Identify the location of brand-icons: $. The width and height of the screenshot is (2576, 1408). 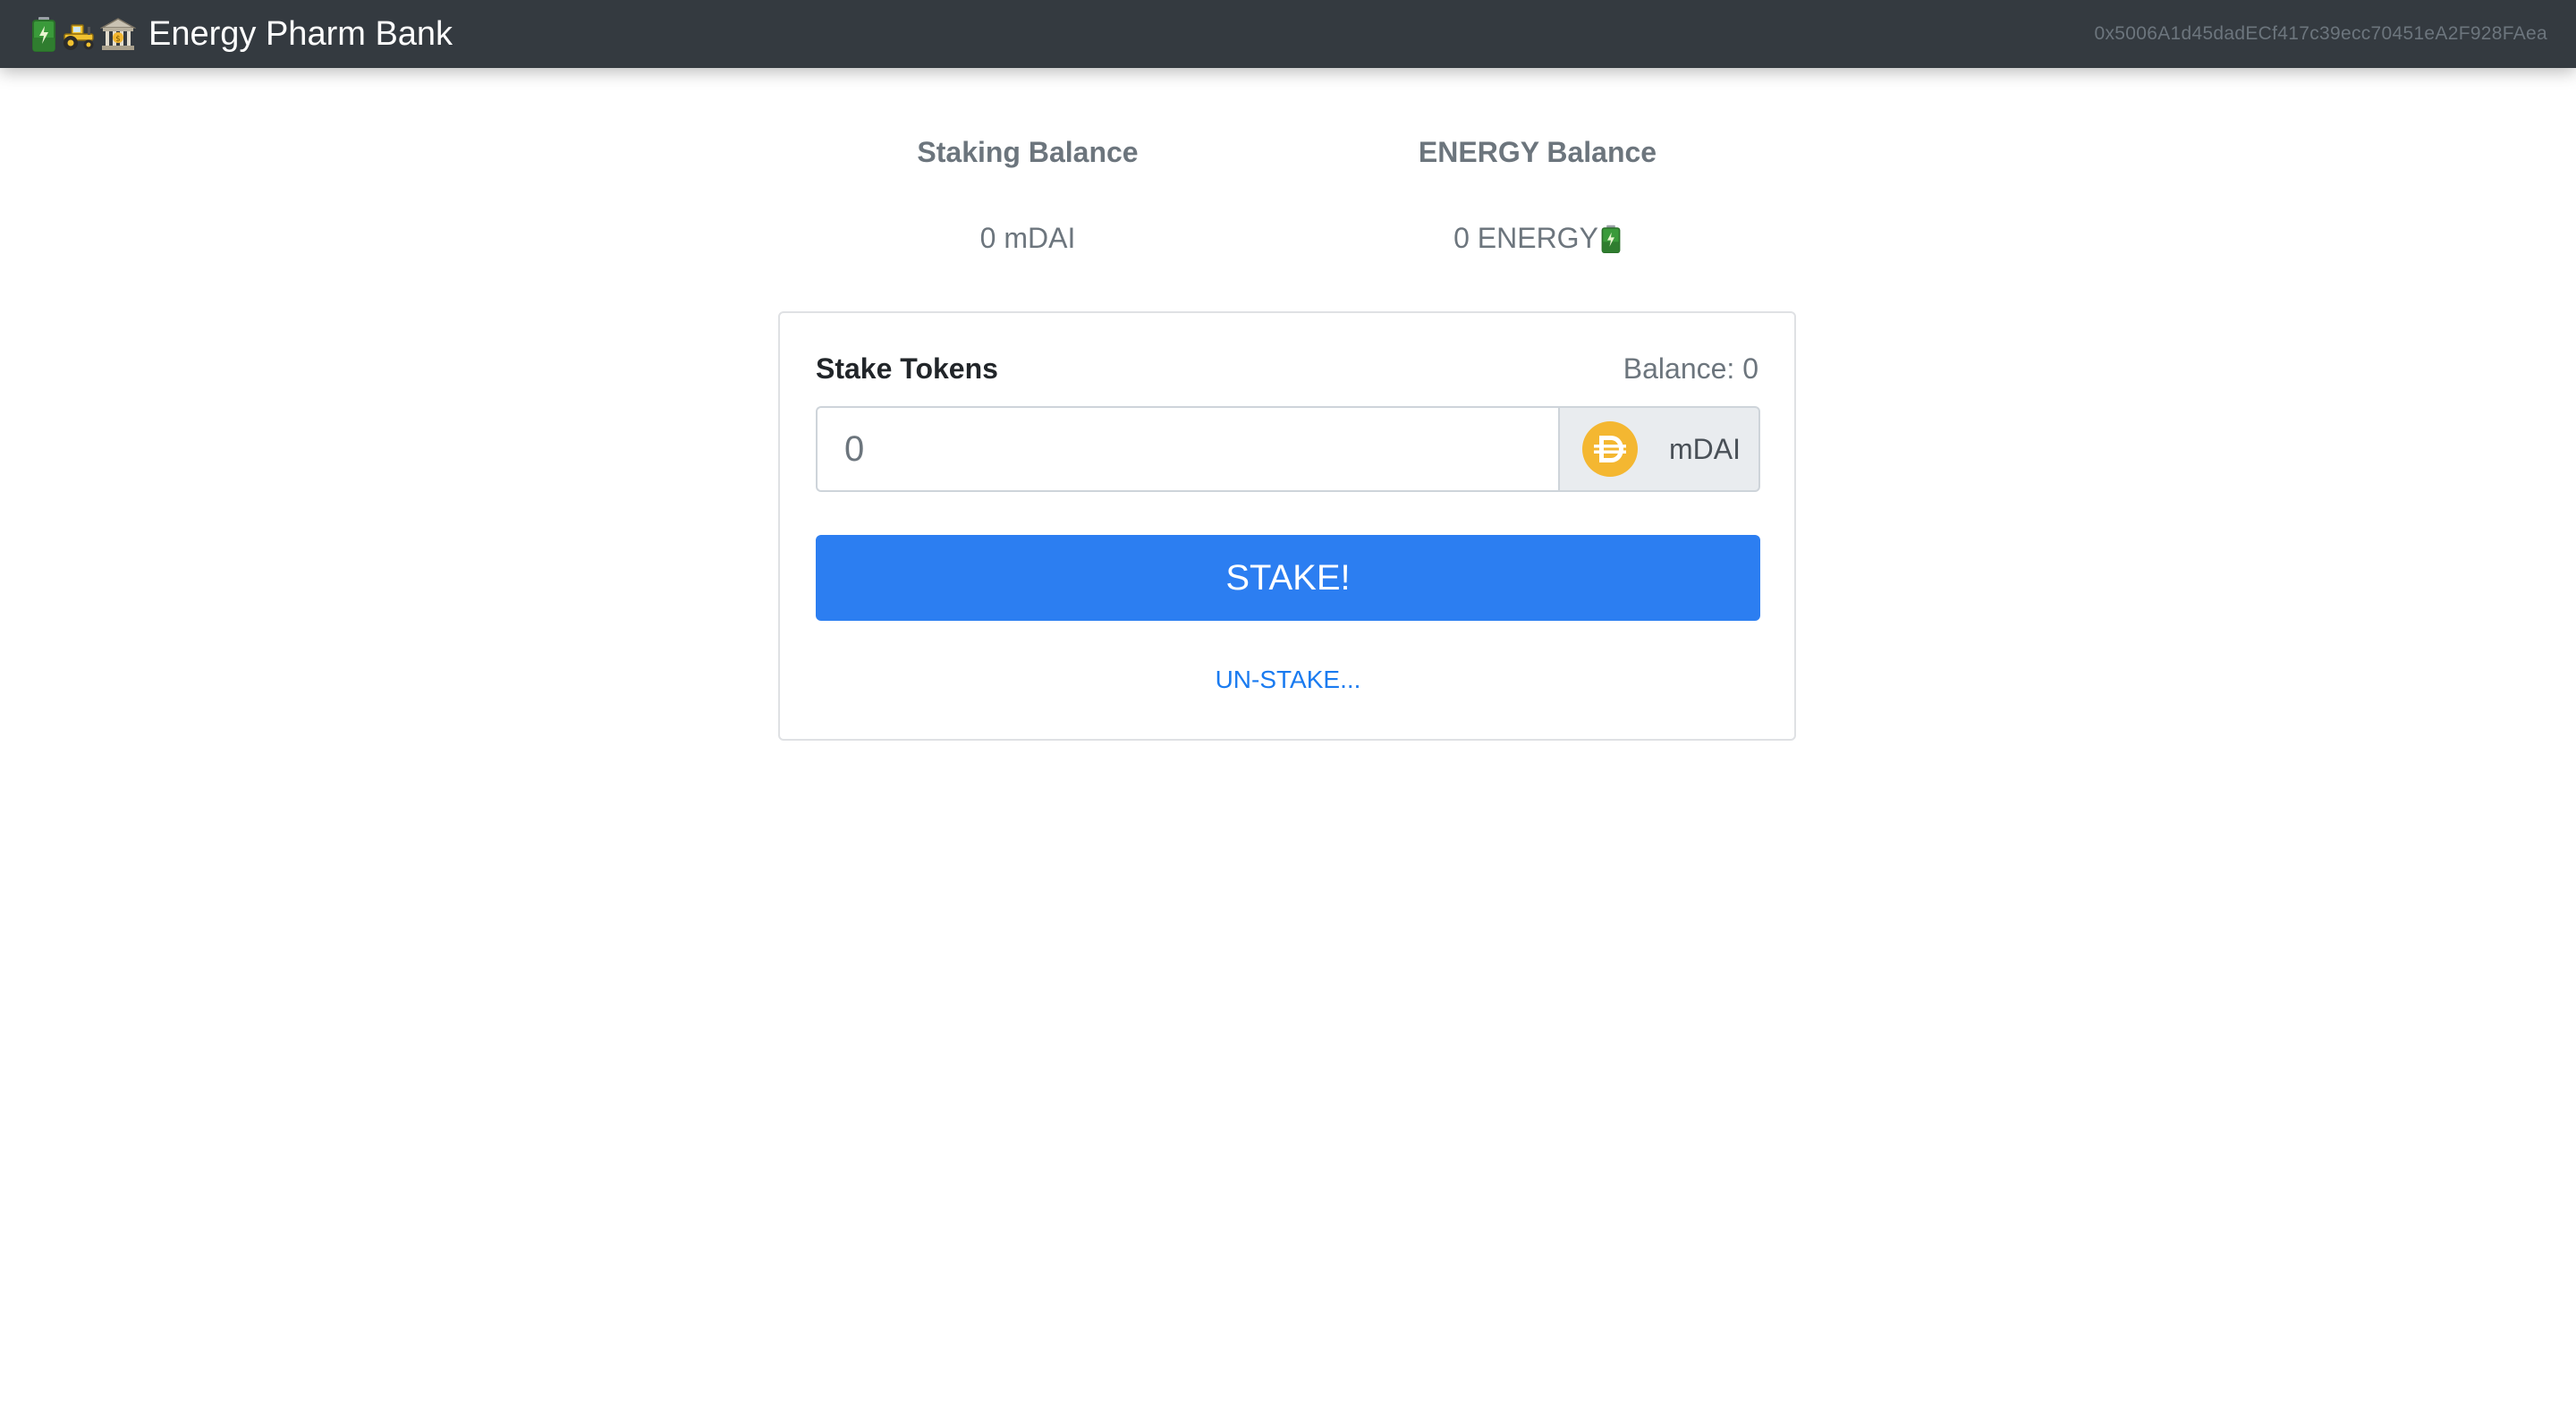
(85, 34).